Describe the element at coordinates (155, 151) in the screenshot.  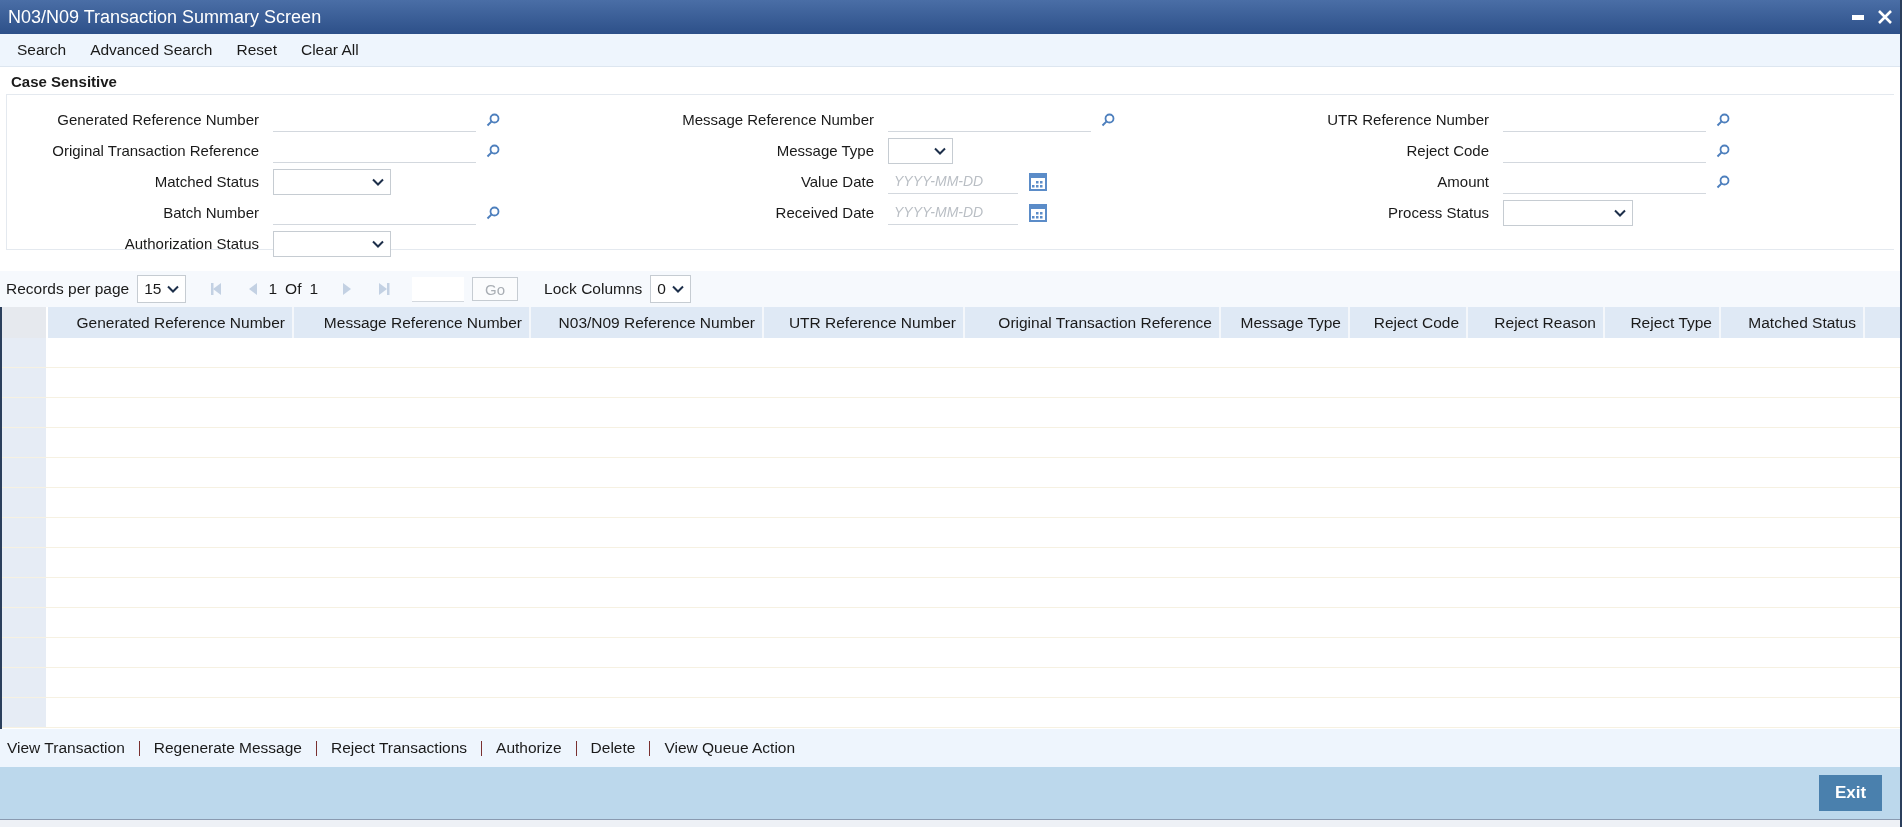
I see `field-label: Original Transaction Reference` at that location.